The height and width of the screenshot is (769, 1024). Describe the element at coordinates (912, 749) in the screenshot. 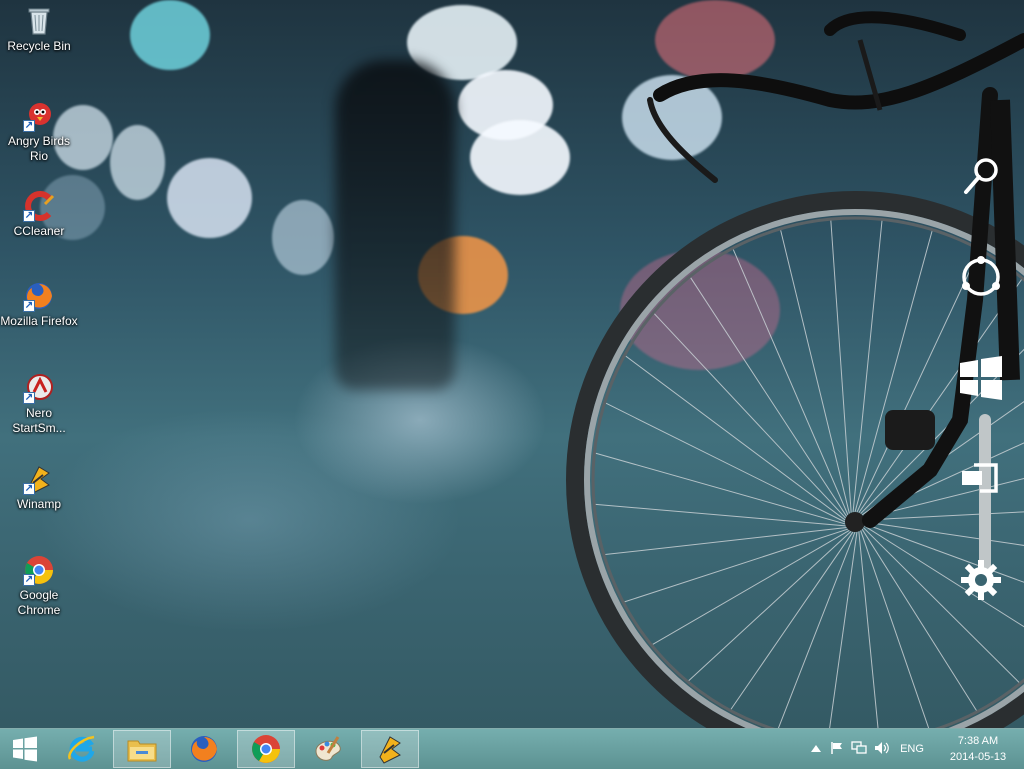

I see `input-language-button: ENG` at that location.